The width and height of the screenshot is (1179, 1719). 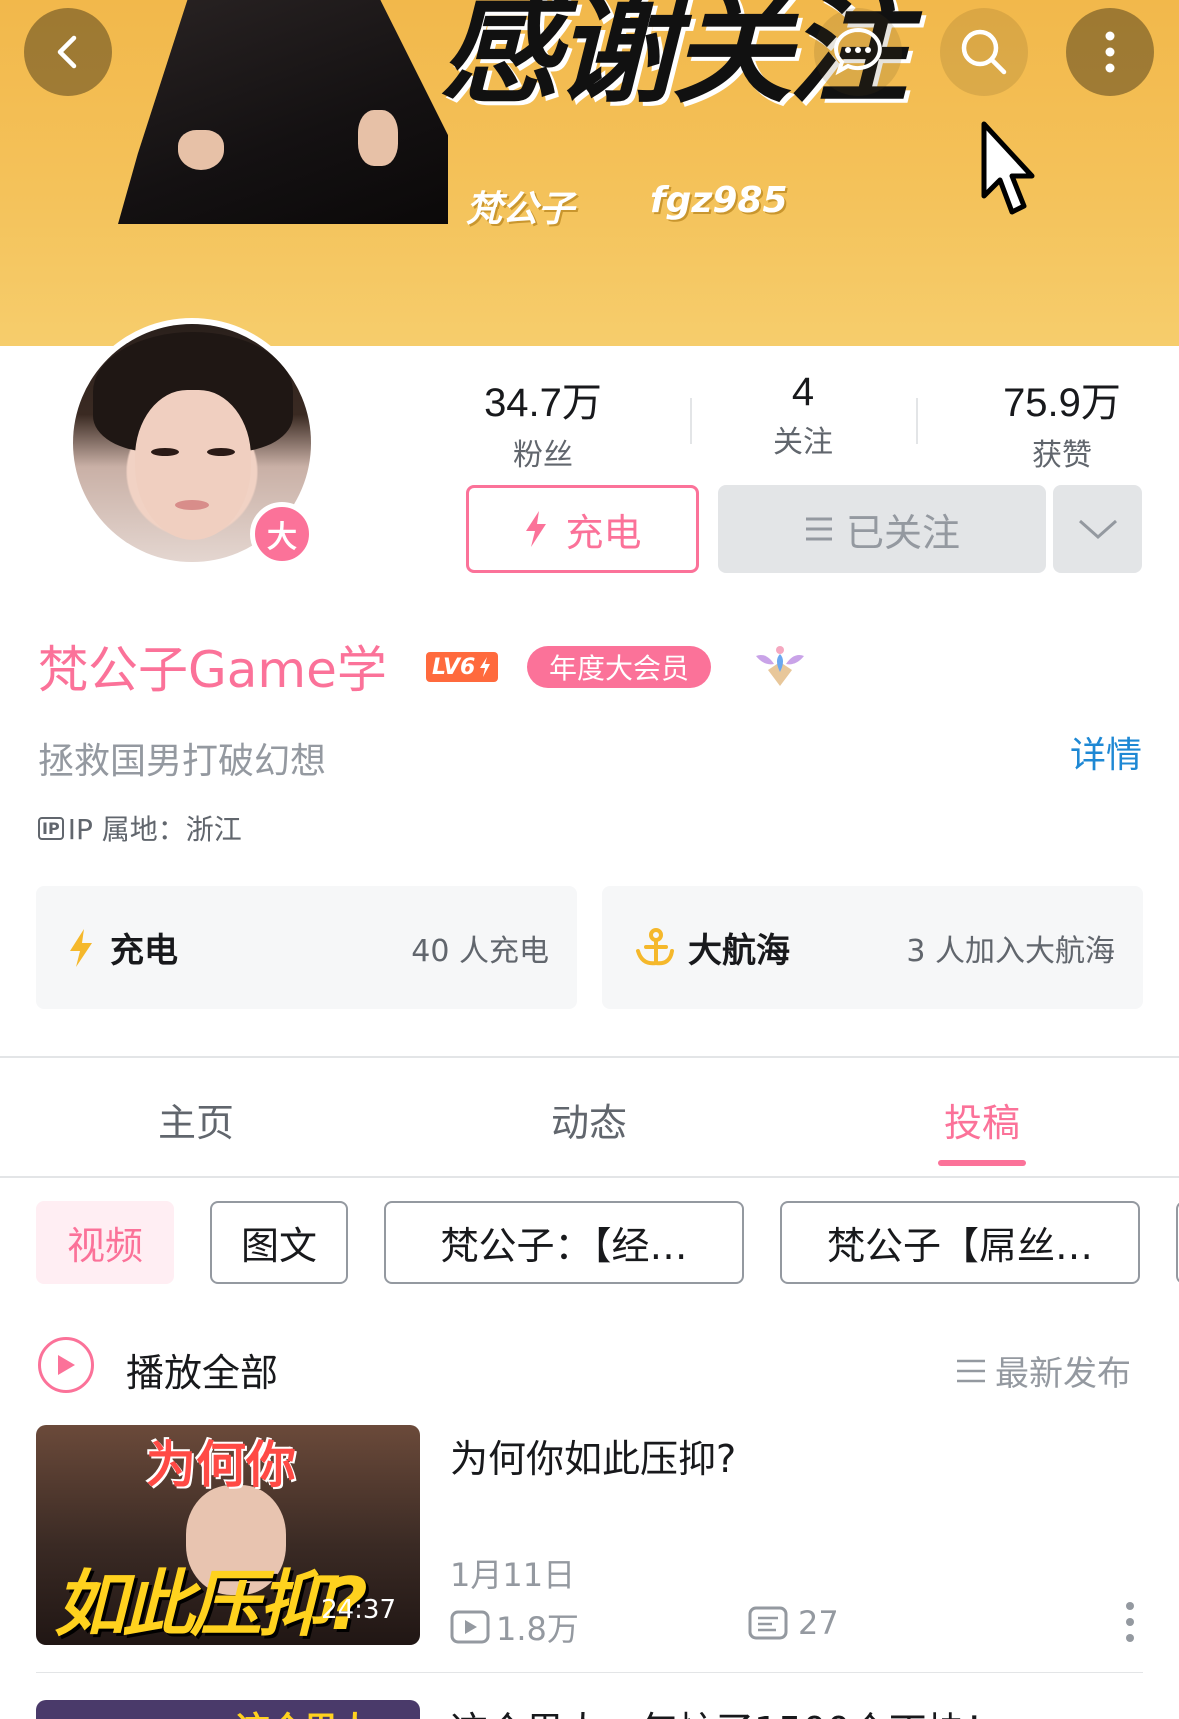 What do you see at coordinates (982, 1163) in the screenshot?
I see `tab-active-indicator` at bounding box center [982, 1163].